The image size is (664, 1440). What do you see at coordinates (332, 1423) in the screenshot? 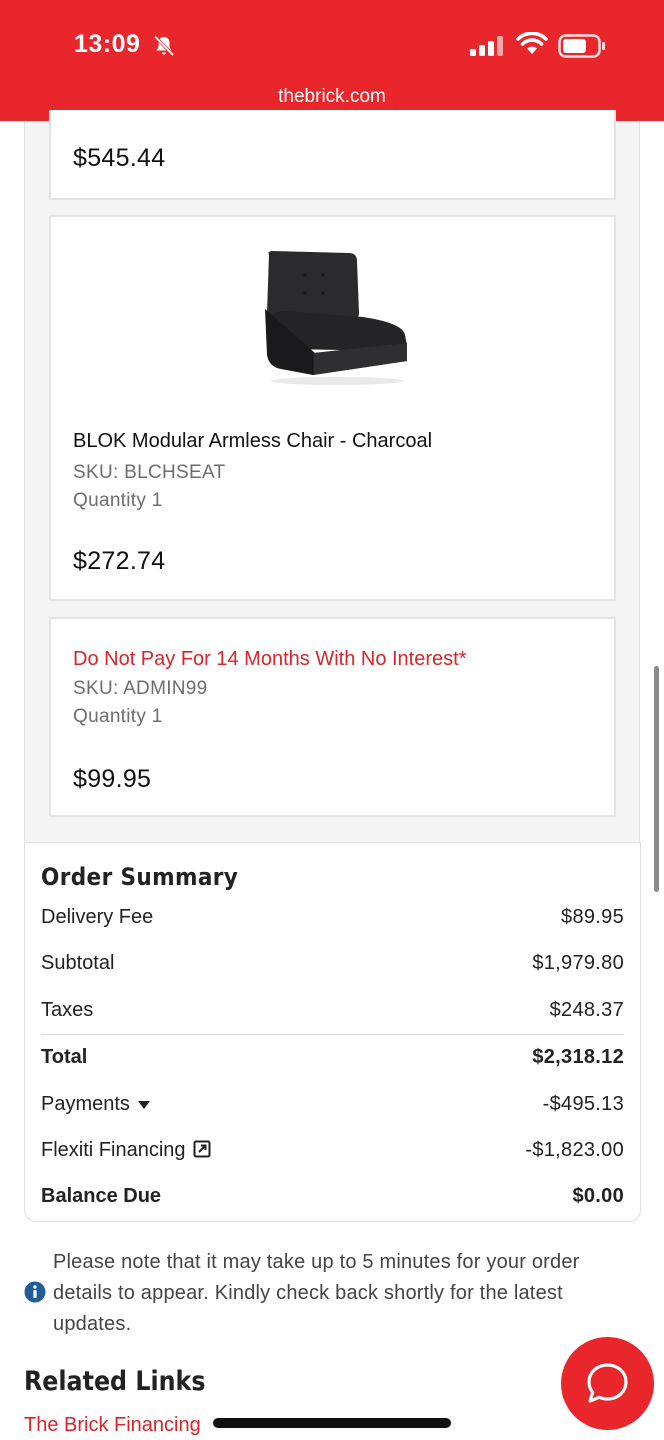
I see `home-indicator` at bounding box center [332, 1423].